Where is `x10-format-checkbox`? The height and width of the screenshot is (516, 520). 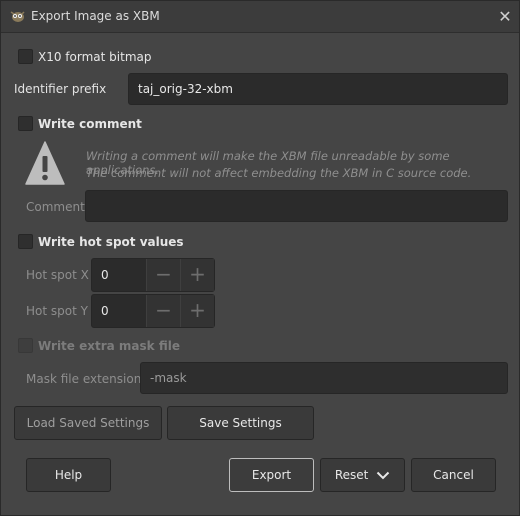
x10-format-checkbox is located at coordinates (25, 56).